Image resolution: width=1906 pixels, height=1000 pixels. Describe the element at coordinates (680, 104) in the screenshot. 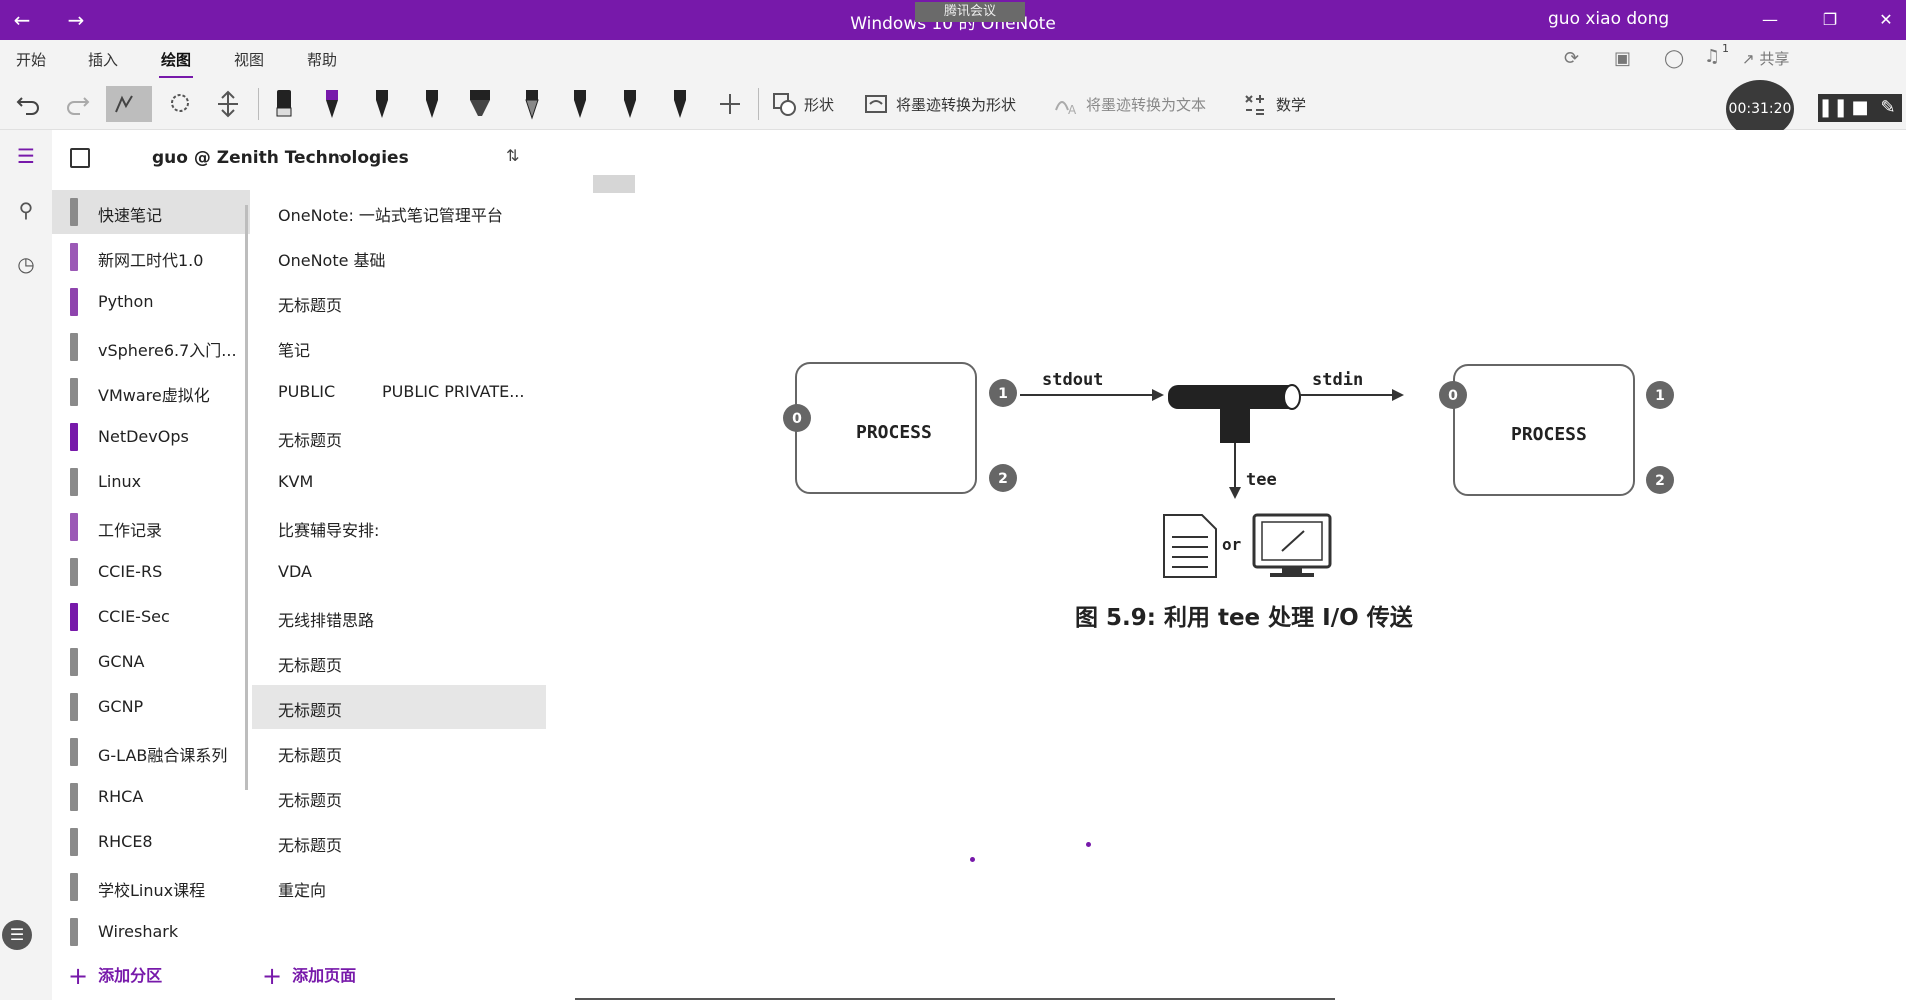

I see `pen-black-5-icon` at that location.